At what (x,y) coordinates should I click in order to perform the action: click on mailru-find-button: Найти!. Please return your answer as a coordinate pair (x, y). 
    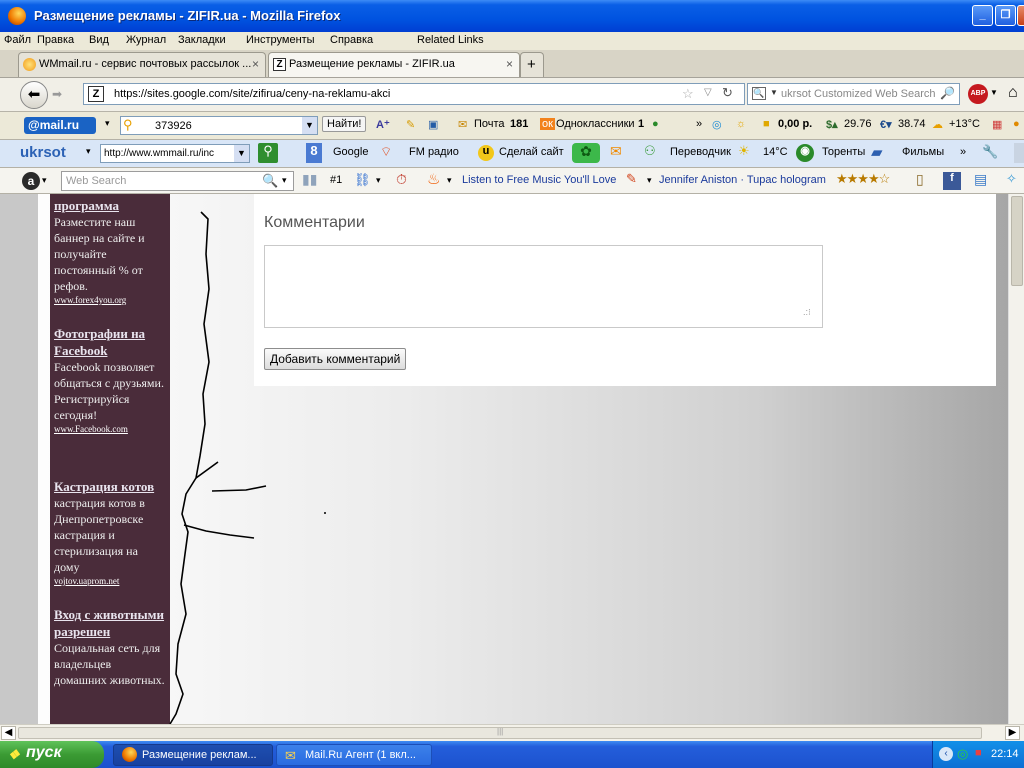
    Looking at the image, I should click on (344, 124).